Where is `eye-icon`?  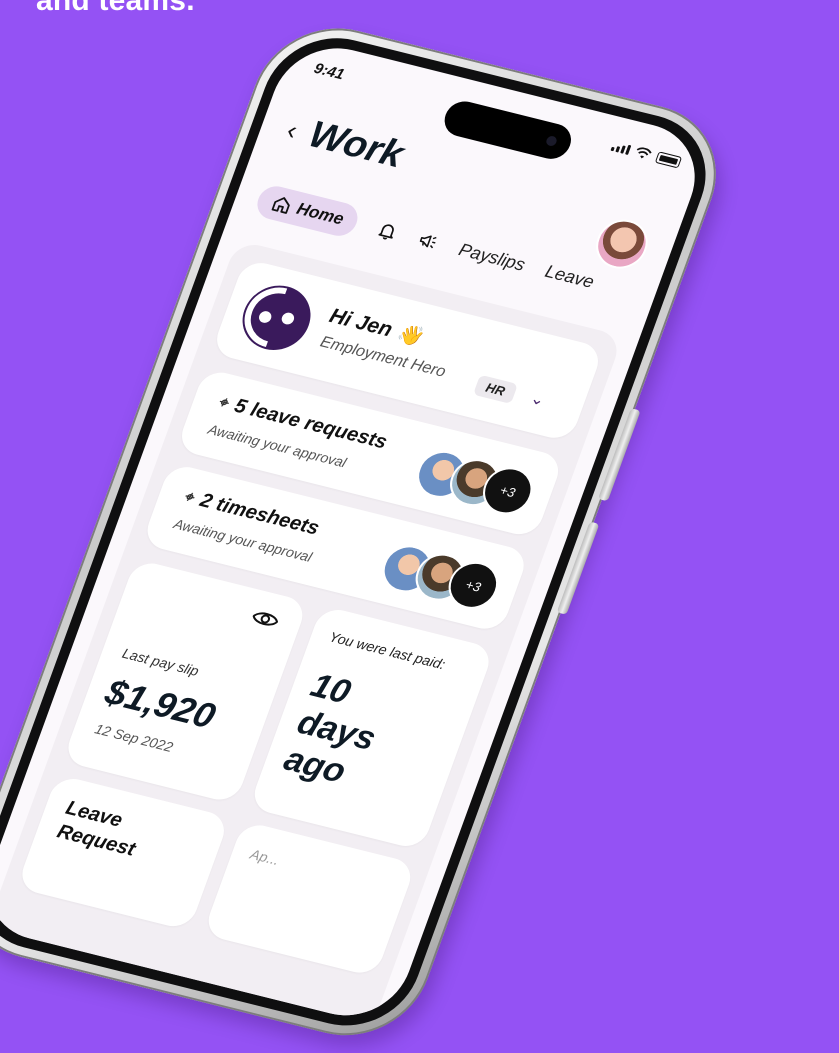 eye-icon is located at coordinates (265, 618).